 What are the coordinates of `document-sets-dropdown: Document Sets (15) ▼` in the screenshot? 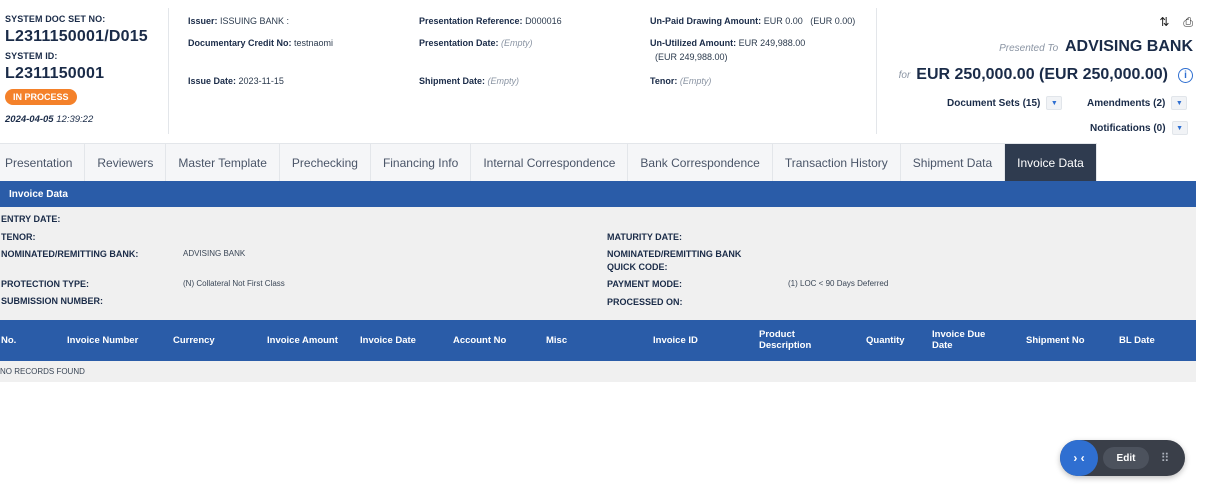 It's located at (1005, 103).